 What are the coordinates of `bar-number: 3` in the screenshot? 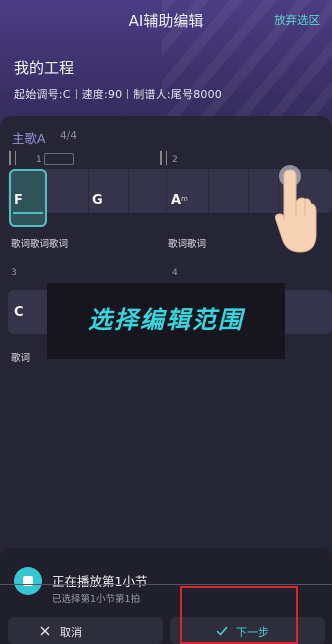 It's located at (14, 273).